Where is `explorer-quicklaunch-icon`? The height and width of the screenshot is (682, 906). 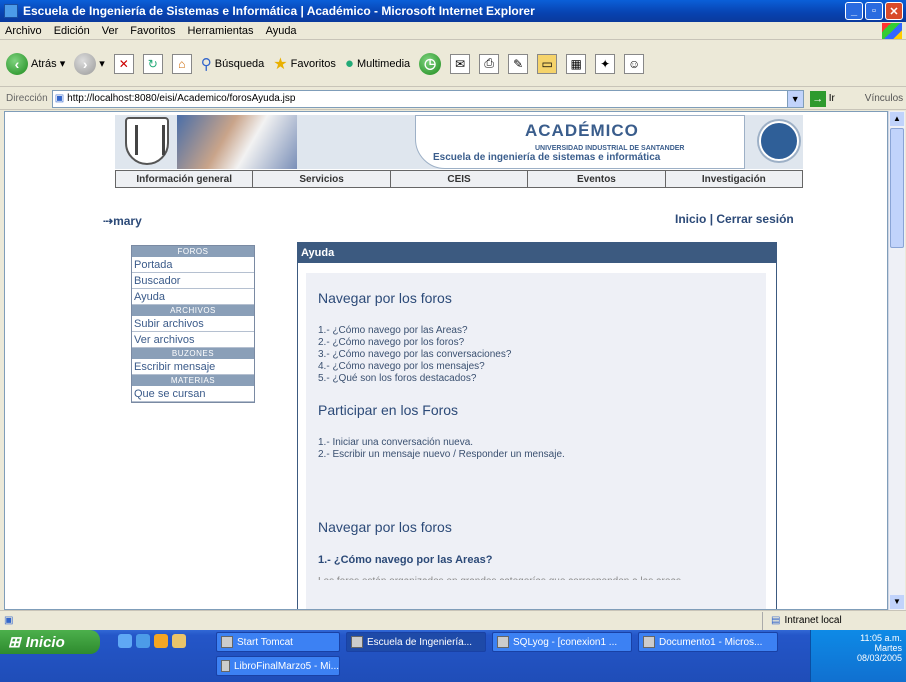
explorer-quicklaunch-icon is located at coordinates (179, 641).